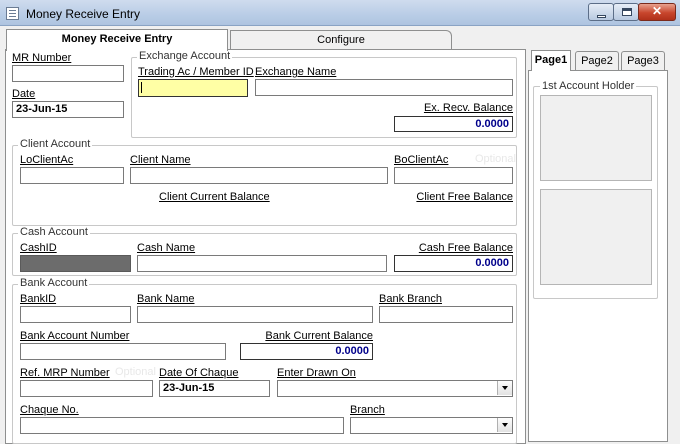  I want to click on bank-name-input, so click(255, 314).